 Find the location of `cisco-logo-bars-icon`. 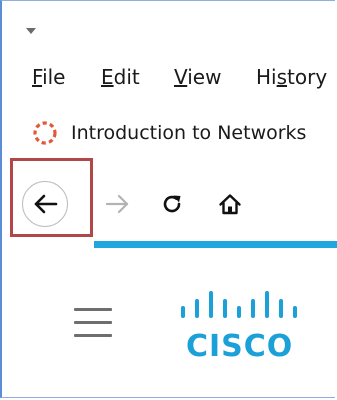

cisco-logo-bars-icon is located at coordinates (239, 304).